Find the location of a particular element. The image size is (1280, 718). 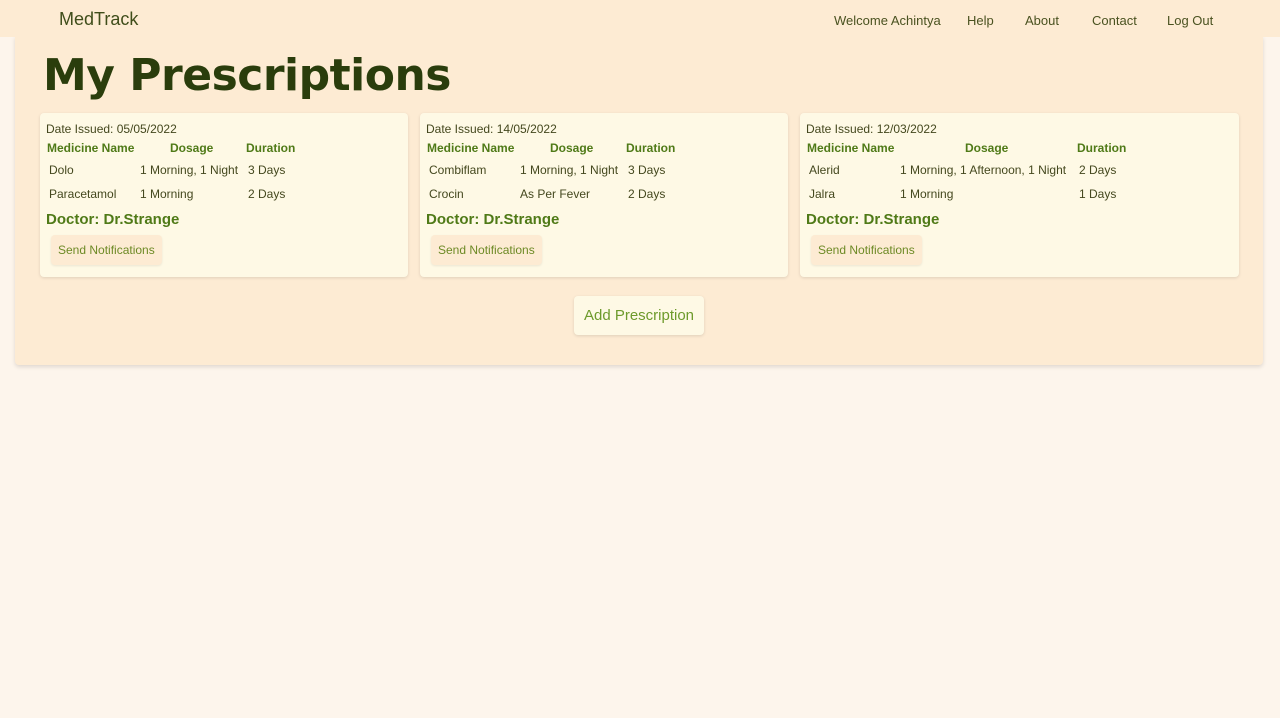

nav-contact: Contact is located at coordinates (1114, 20).